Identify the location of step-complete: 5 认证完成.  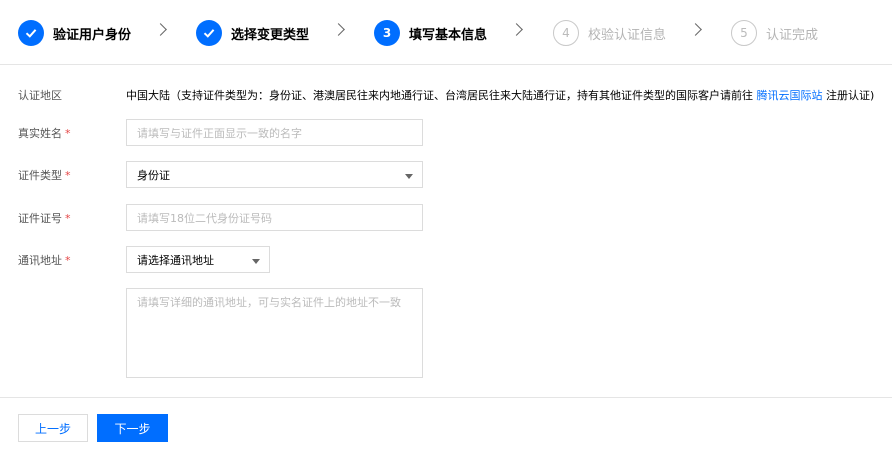
(774, 33).